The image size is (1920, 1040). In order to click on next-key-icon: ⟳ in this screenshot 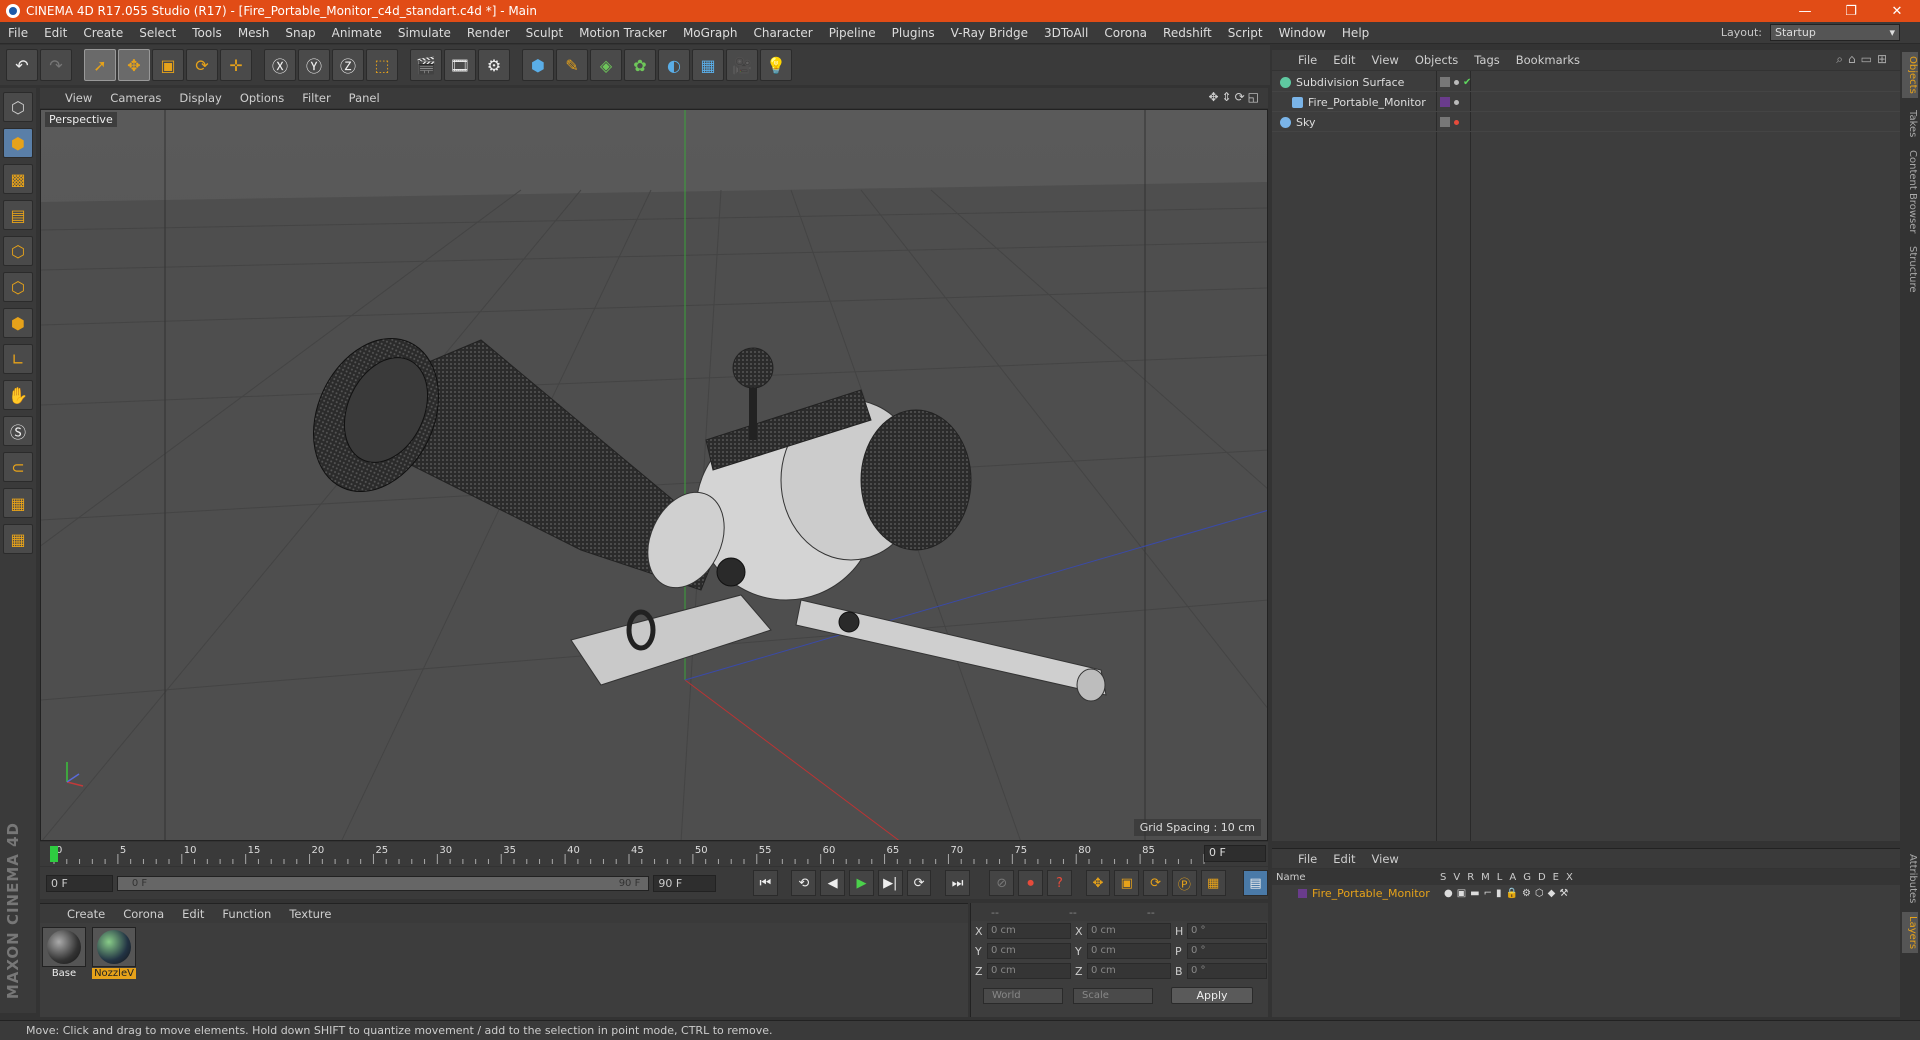, I will do `click(919, 883)`.